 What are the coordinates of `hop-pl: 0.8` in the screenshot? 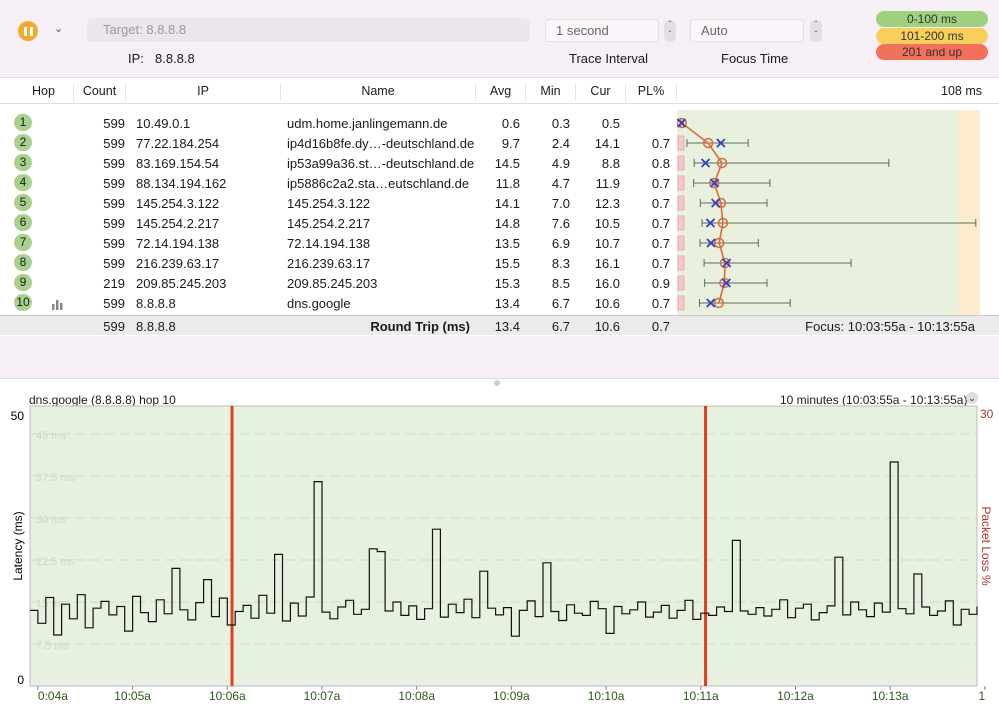 It's located at (660, 163).